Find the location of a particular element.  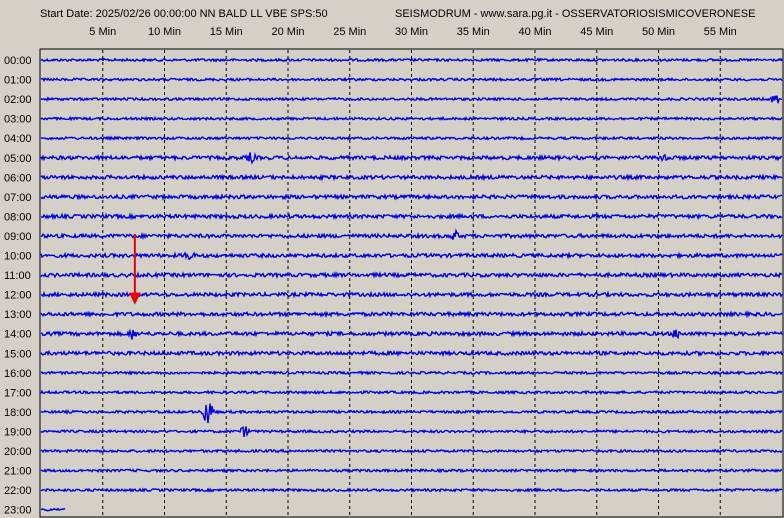

row-label: 17:00 is located at coordinates (18, 393).